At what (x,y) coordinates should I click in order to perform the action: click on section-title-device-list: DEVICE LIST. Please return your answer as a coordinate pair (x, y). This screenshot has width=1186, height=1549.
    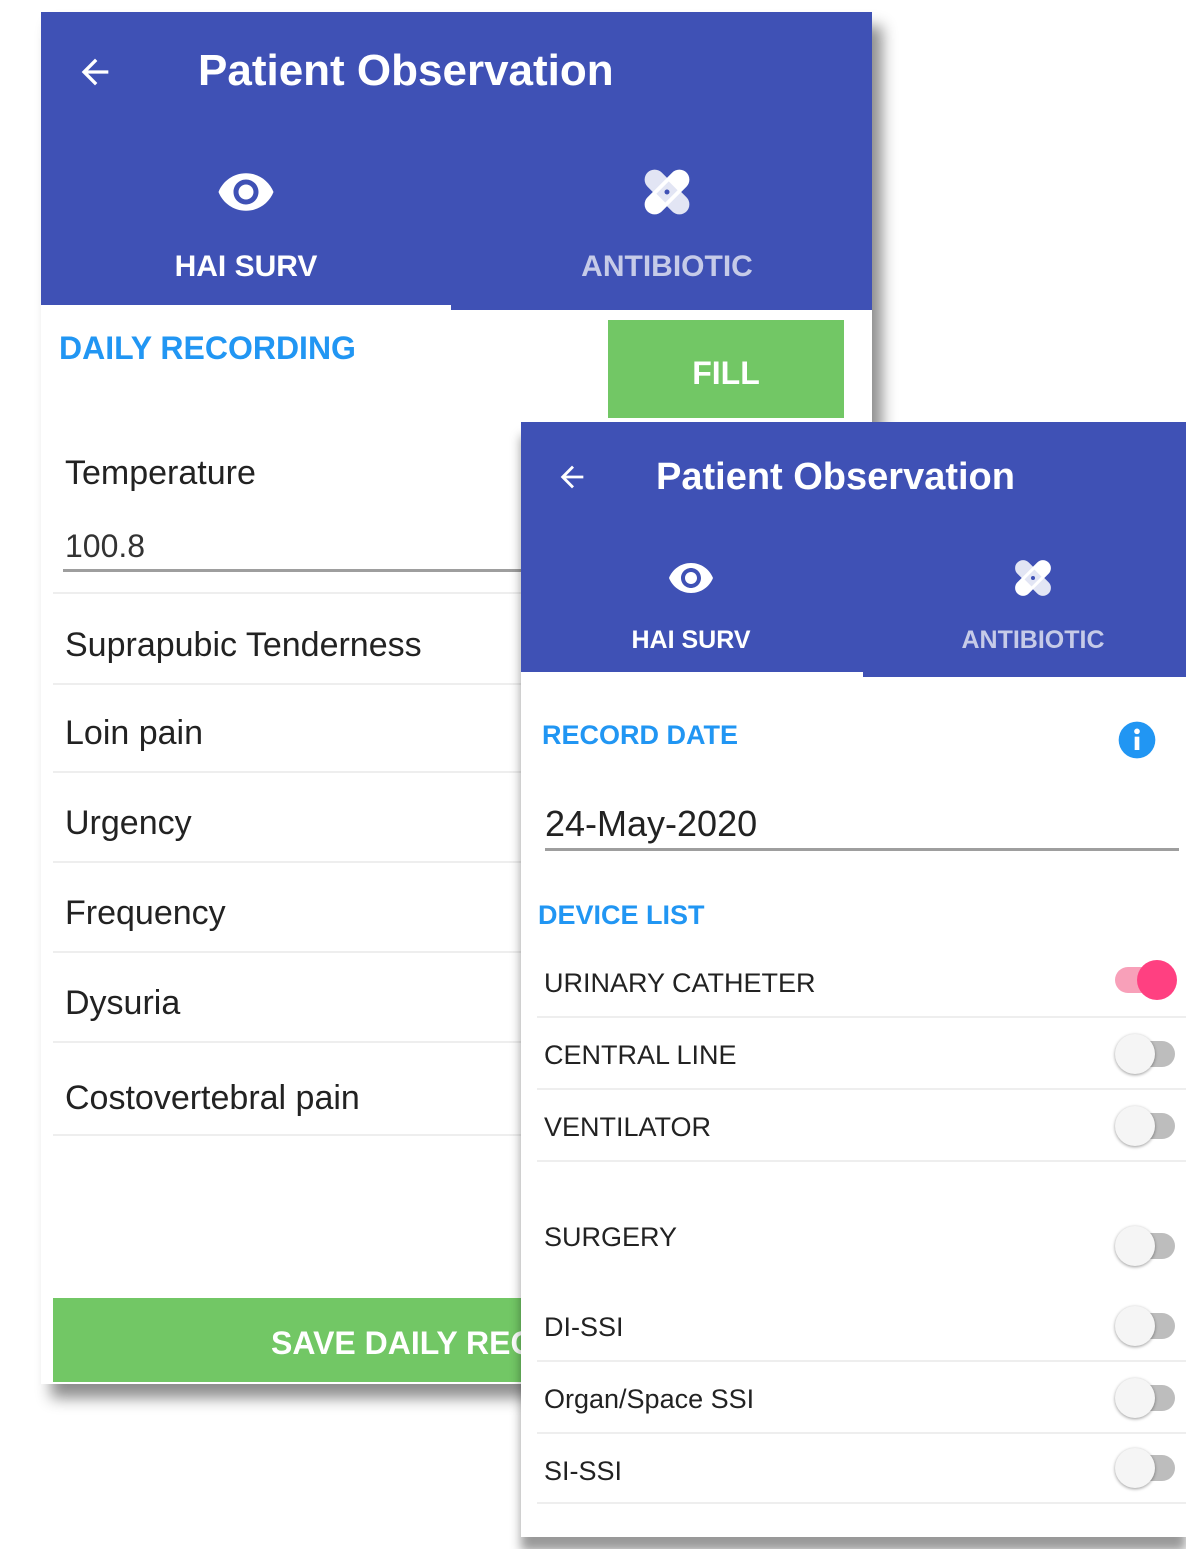
    Looking at the image, I should click on (621, 915).